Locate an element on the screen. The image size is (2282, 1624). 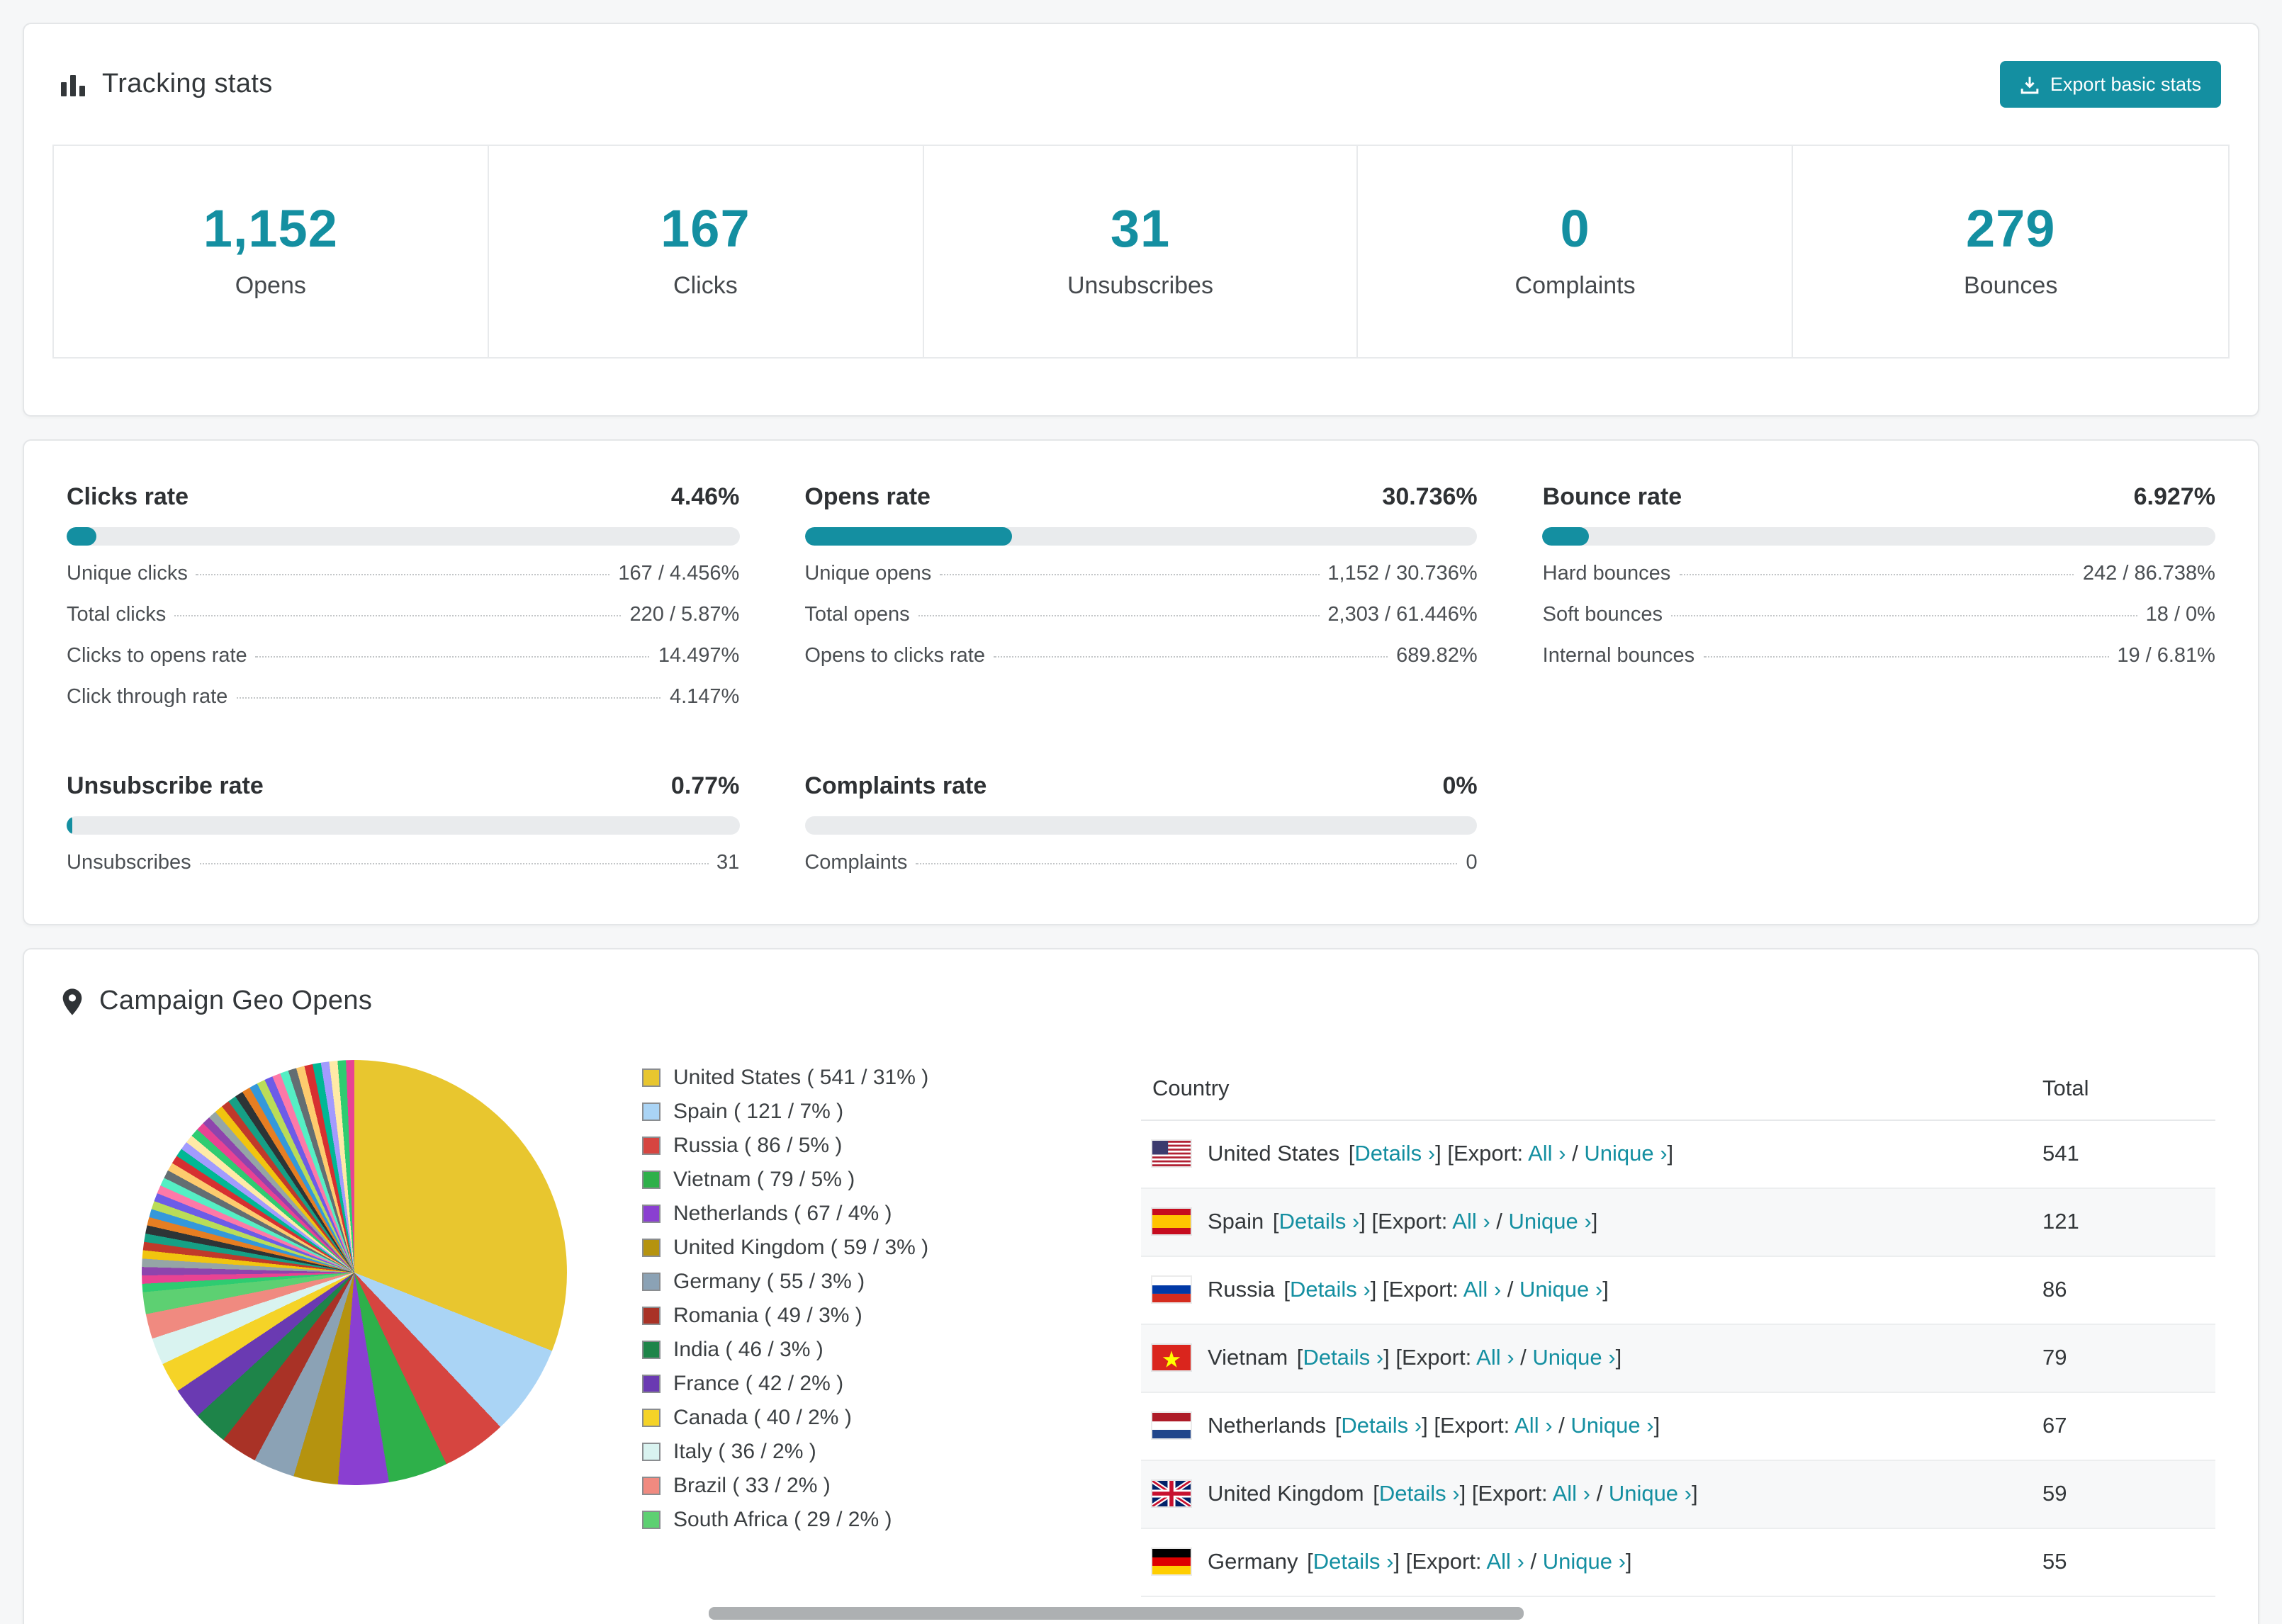
rate-row-label: Complaints is located at coordinates (856, 863).